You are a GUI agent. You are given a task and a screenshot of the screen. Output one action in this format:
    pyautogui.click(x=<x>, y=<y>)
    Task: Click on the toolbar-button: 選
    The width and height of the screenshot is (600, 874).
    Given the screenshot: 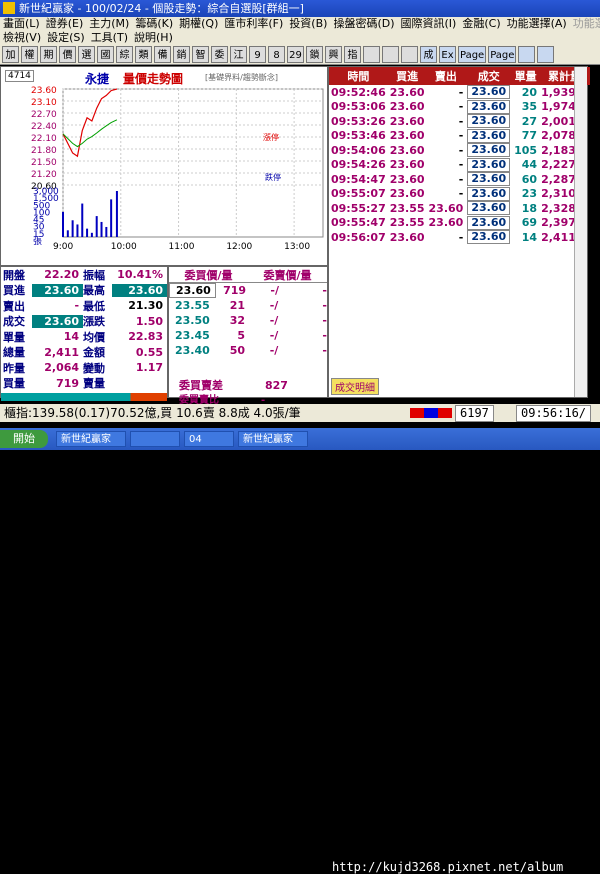 What is the action you would take?
    pyautogui.click(x=86, y=54)
    